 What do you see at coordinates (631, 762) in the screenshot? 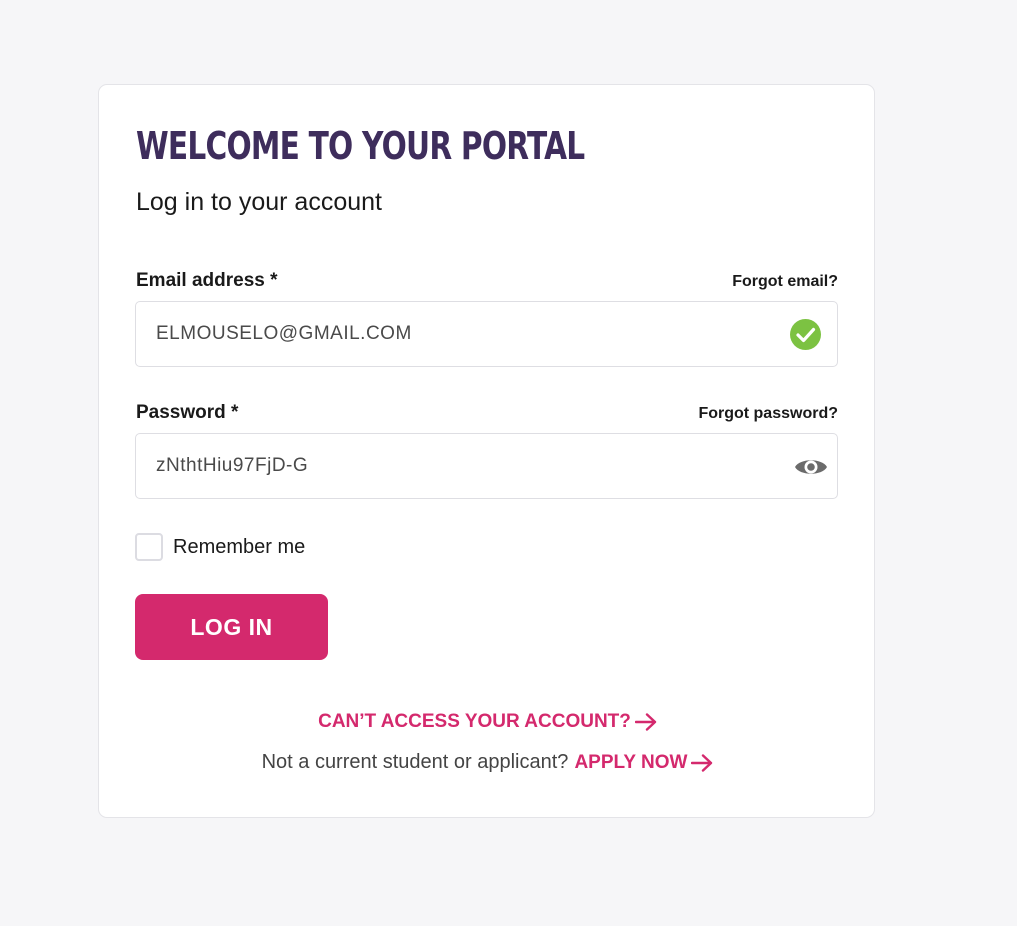
I see `apply-now-label: APPLY NOW` at bounding box center [631, 762].